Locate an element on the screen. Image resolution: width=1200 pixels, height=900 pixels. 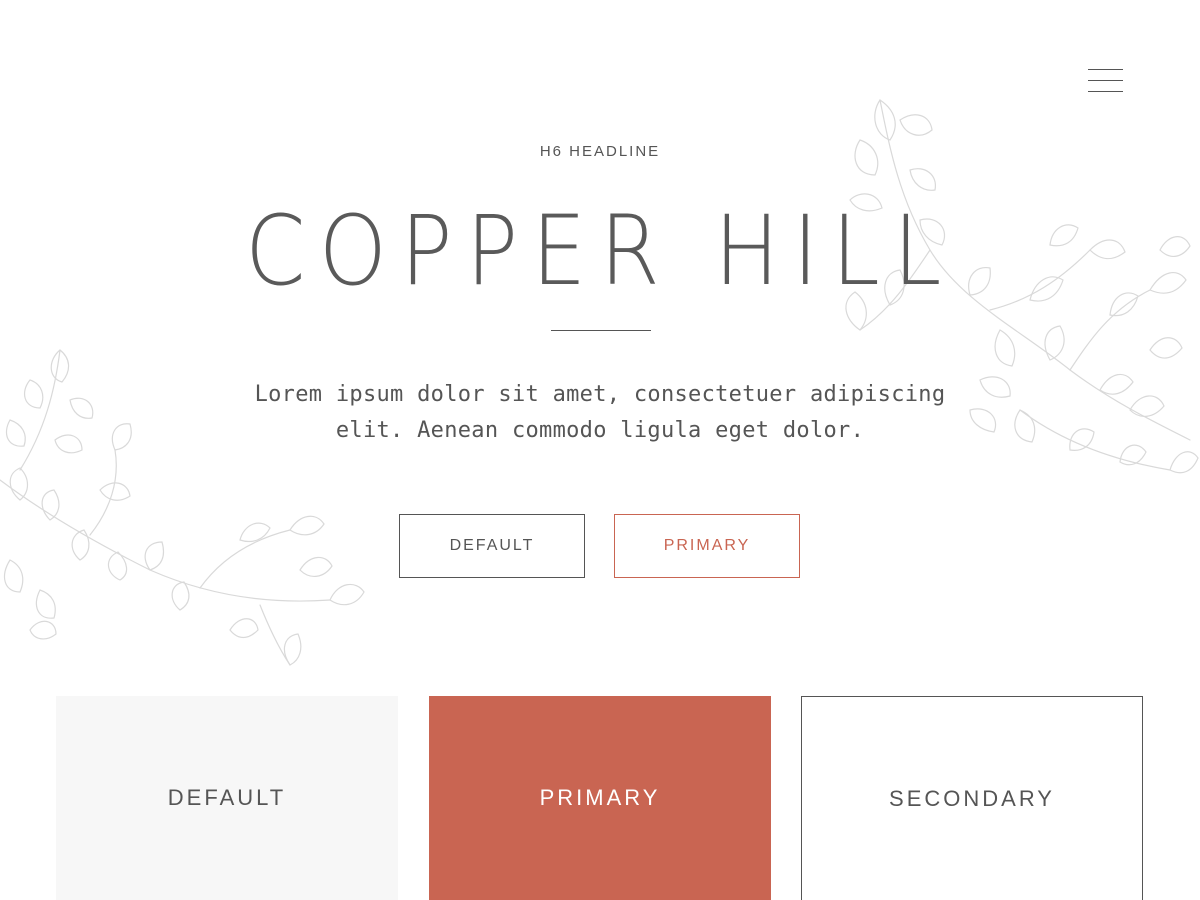
eyebrow-headline: H6 HEADLINE is located at coordinates (600, 151).